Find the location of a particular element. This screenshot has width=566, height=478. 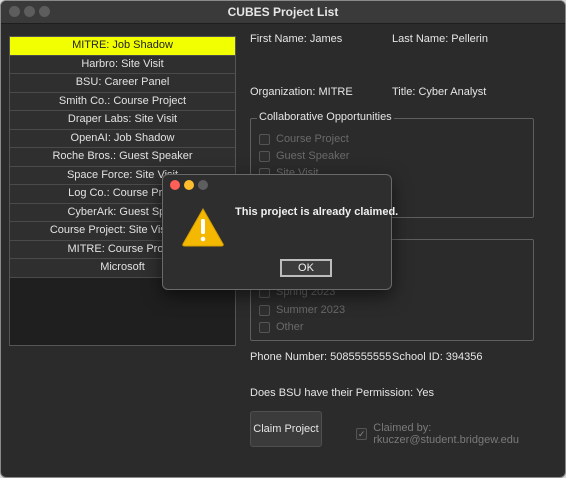

dialog-title-bar is located at coordinates (277, 185).